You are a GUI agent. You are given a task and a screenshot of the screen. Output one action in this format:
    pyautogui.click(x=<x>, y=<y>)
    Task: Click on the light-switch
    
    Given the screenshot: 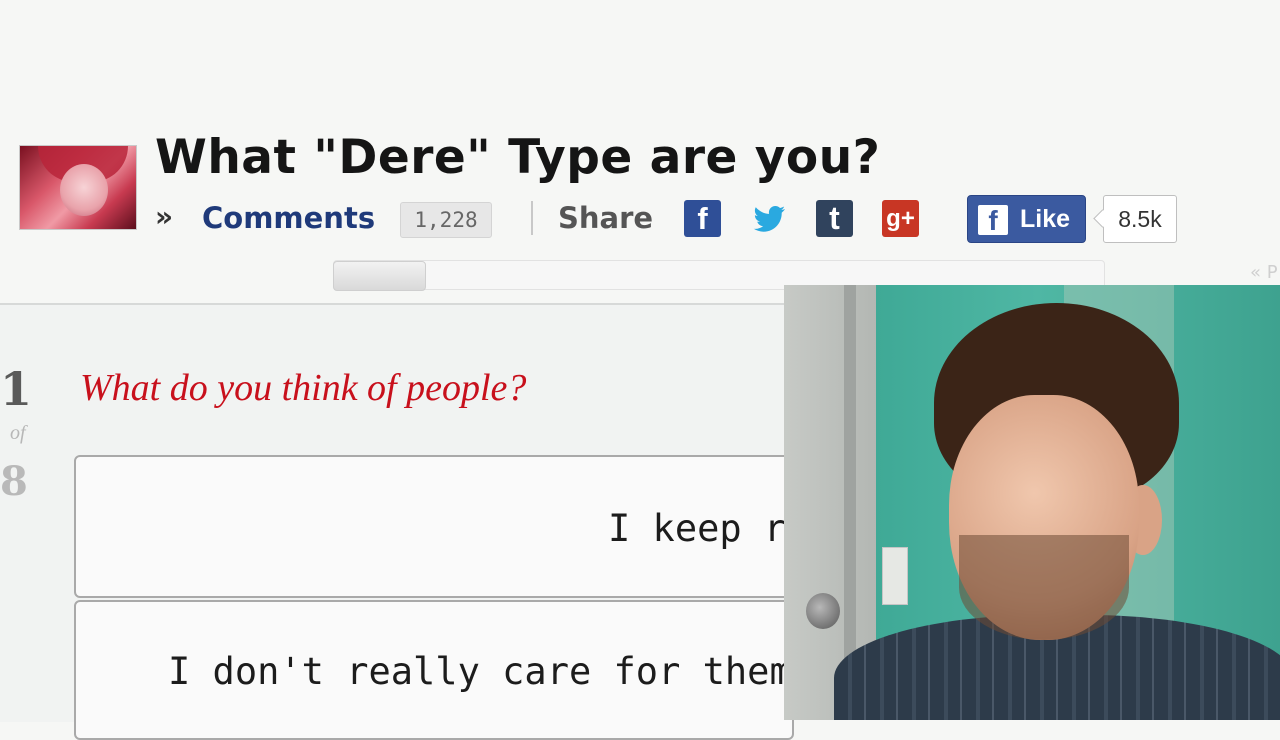 What is the action you would take?
    pyautogui.click(x=895, y=576)
    